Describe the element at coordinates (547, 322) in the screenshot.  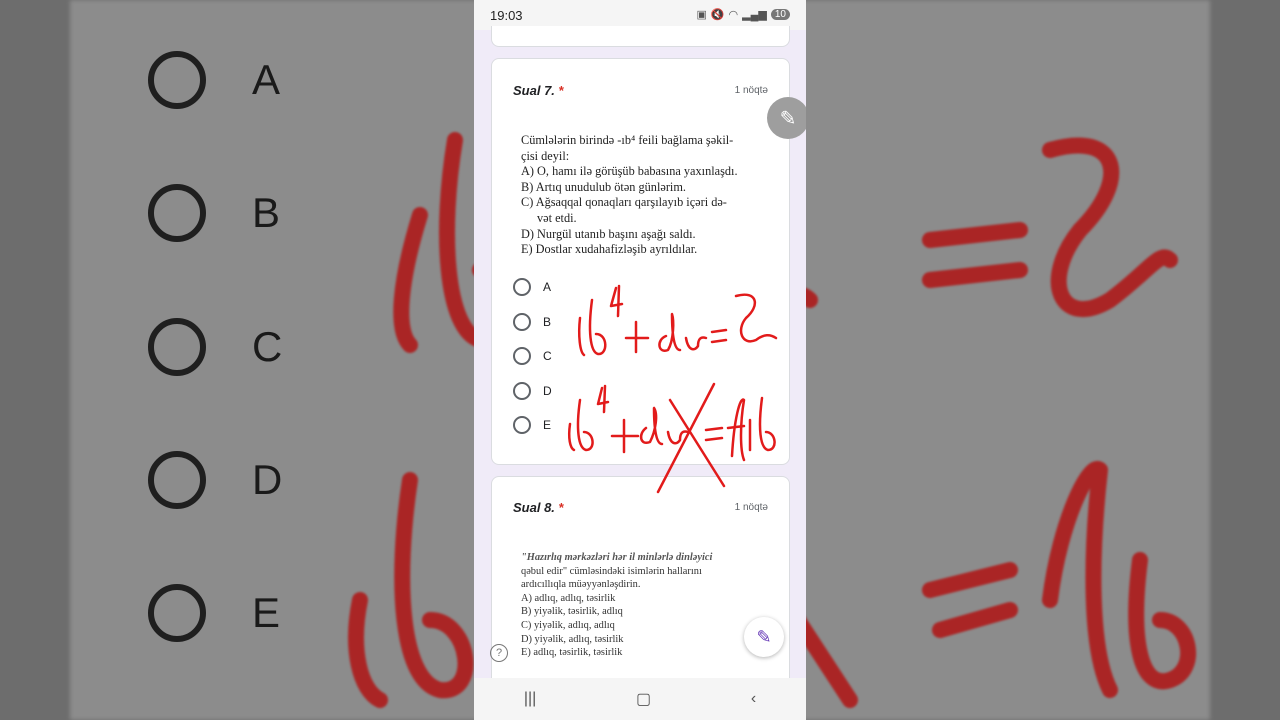
I see `option-label: B` at that location.